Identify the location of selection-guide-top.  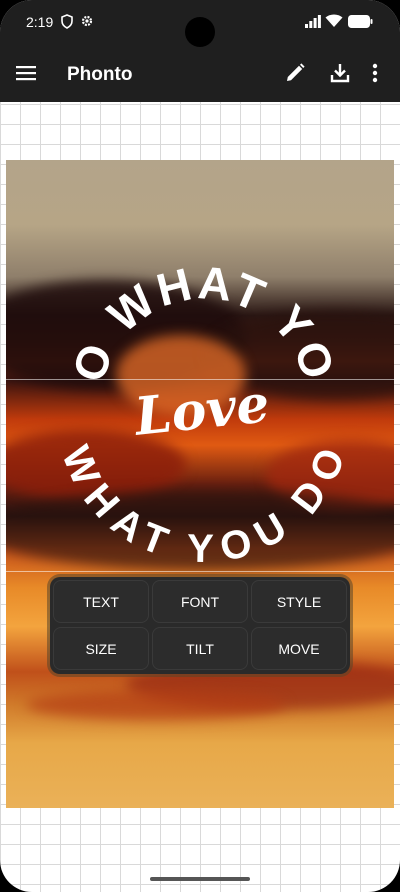
(200, 379).